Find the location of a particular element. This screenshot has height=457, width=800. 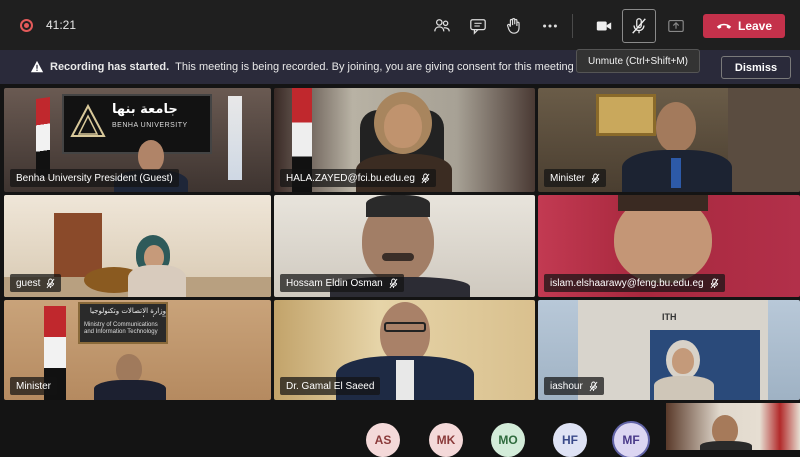

avatar-initials: MK is located at coordinates (446, 440).